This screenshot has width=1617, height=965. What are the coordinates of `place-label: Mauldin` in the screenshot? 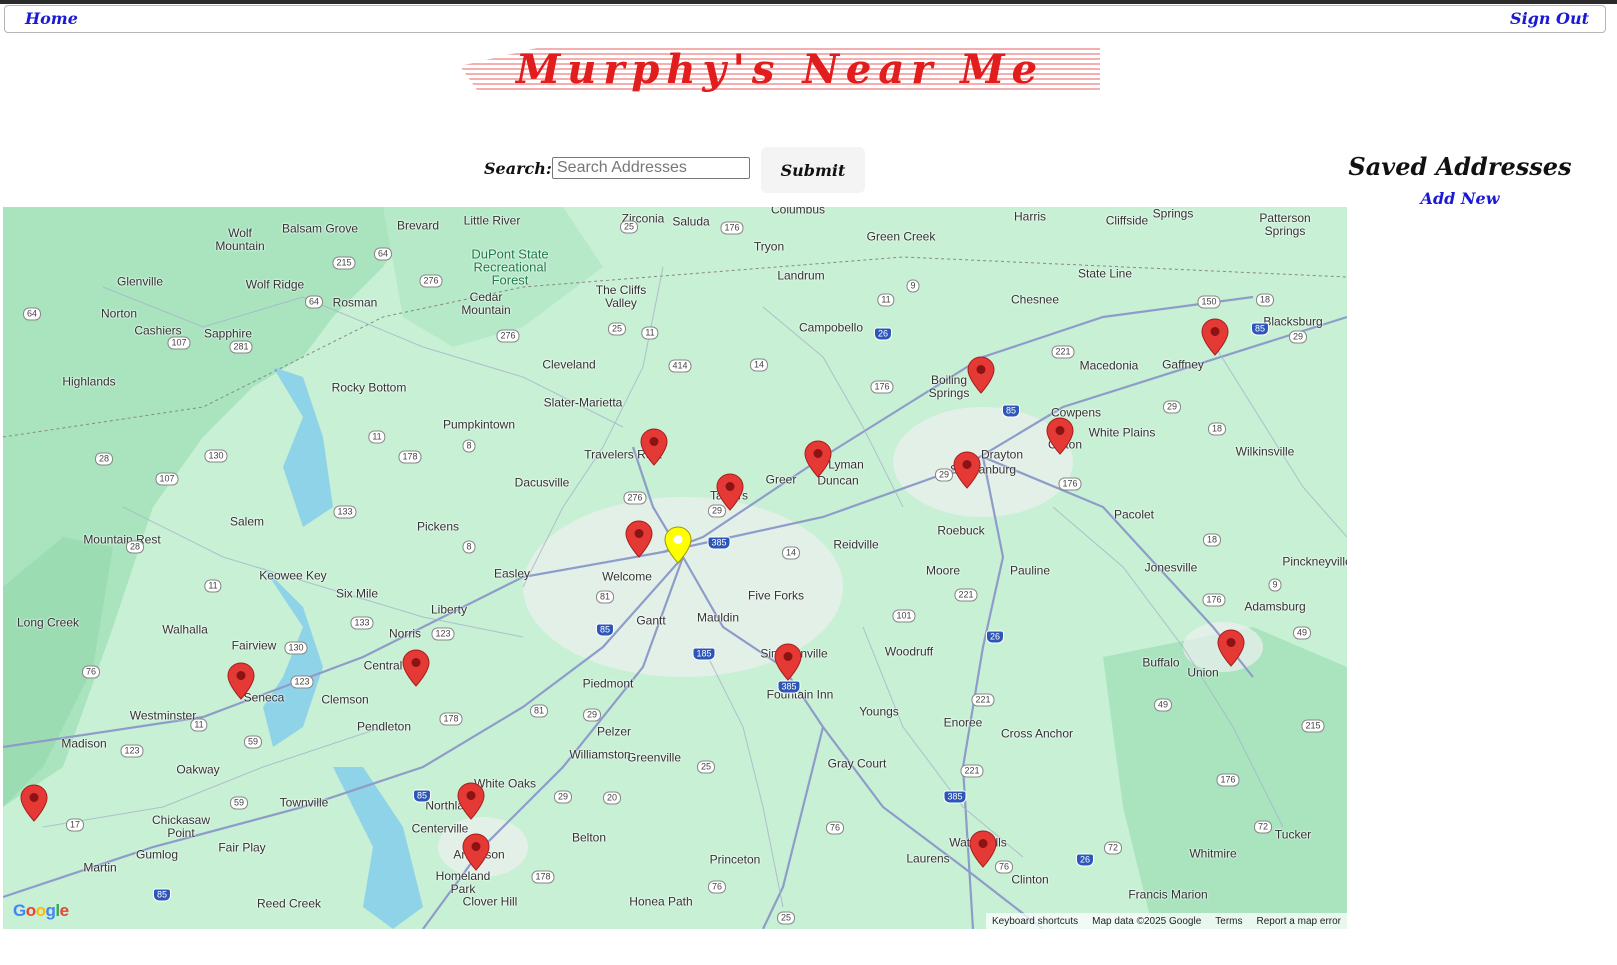 It's located at (718, 617).